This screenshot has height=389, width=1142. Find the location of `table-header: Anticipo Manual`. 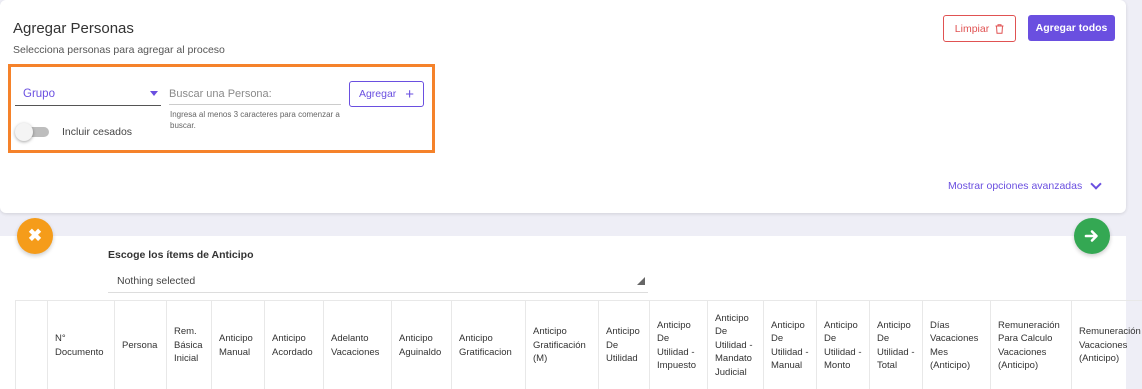

table-header: Anticipo Manual is located at coordinates (237, 345).